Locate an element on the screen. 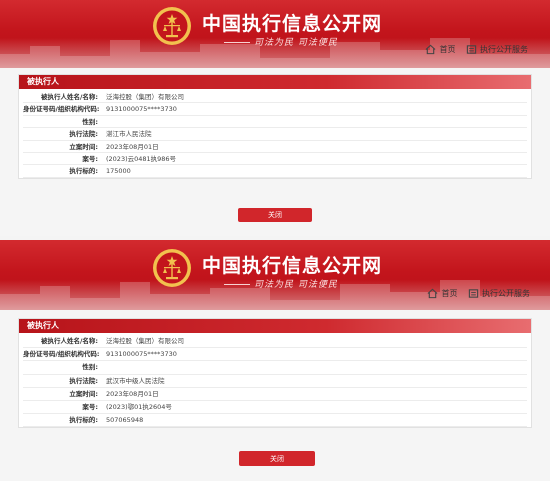  table-row: 案号: (2023)鄂01执2604号 is located at coordinates (275, 408).